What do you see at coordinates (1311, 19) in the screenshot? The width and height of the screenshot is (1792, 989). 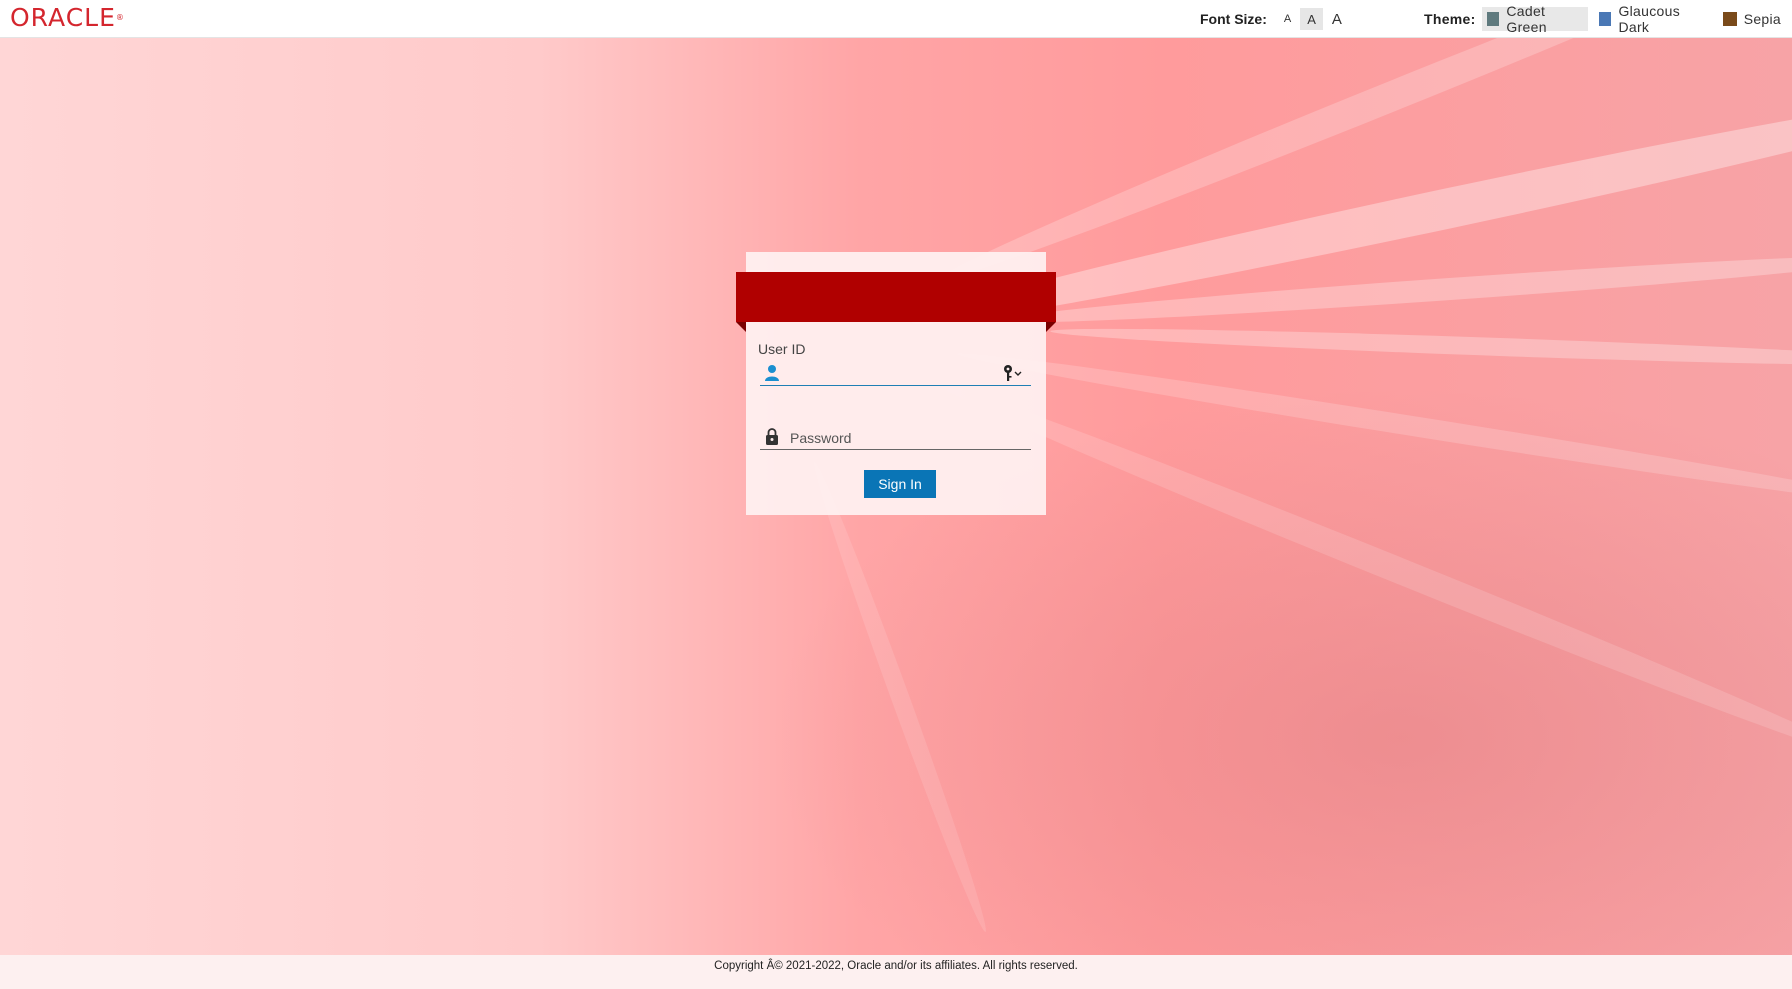 I see `font-size-medium-button: A` at bounding box center [1311, 19].